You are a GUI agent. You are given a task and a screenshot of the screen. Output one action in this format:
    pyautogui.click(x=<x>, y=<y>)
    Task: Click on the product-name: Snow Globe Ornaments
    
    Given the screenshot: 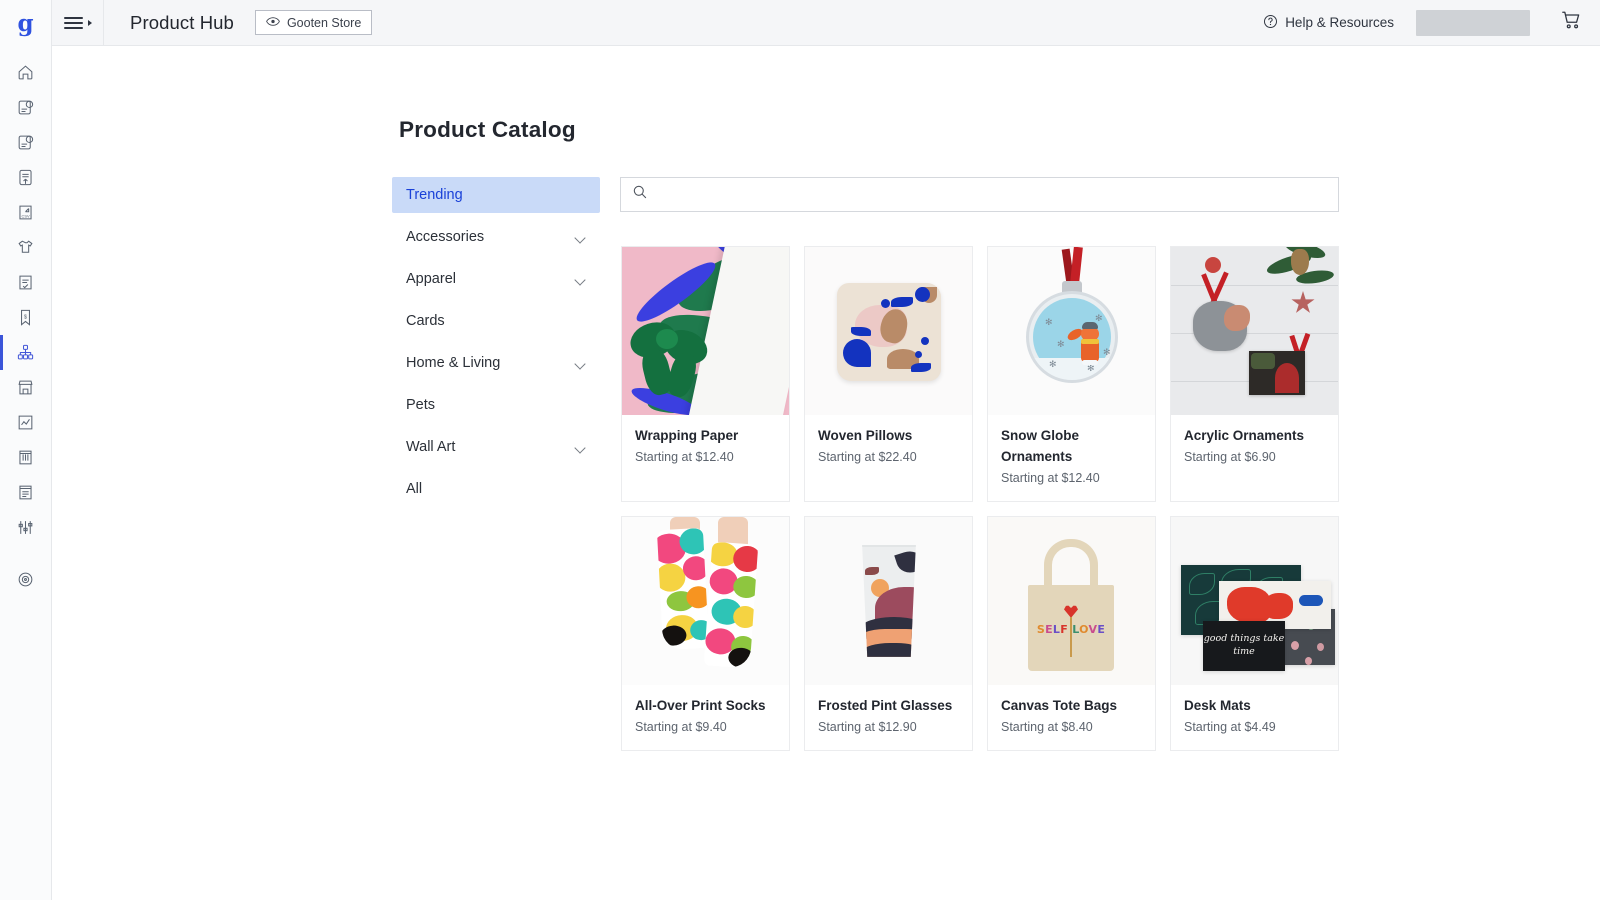 What is the action you would take?
    pyautogui.click(x=1040, y=446)
    